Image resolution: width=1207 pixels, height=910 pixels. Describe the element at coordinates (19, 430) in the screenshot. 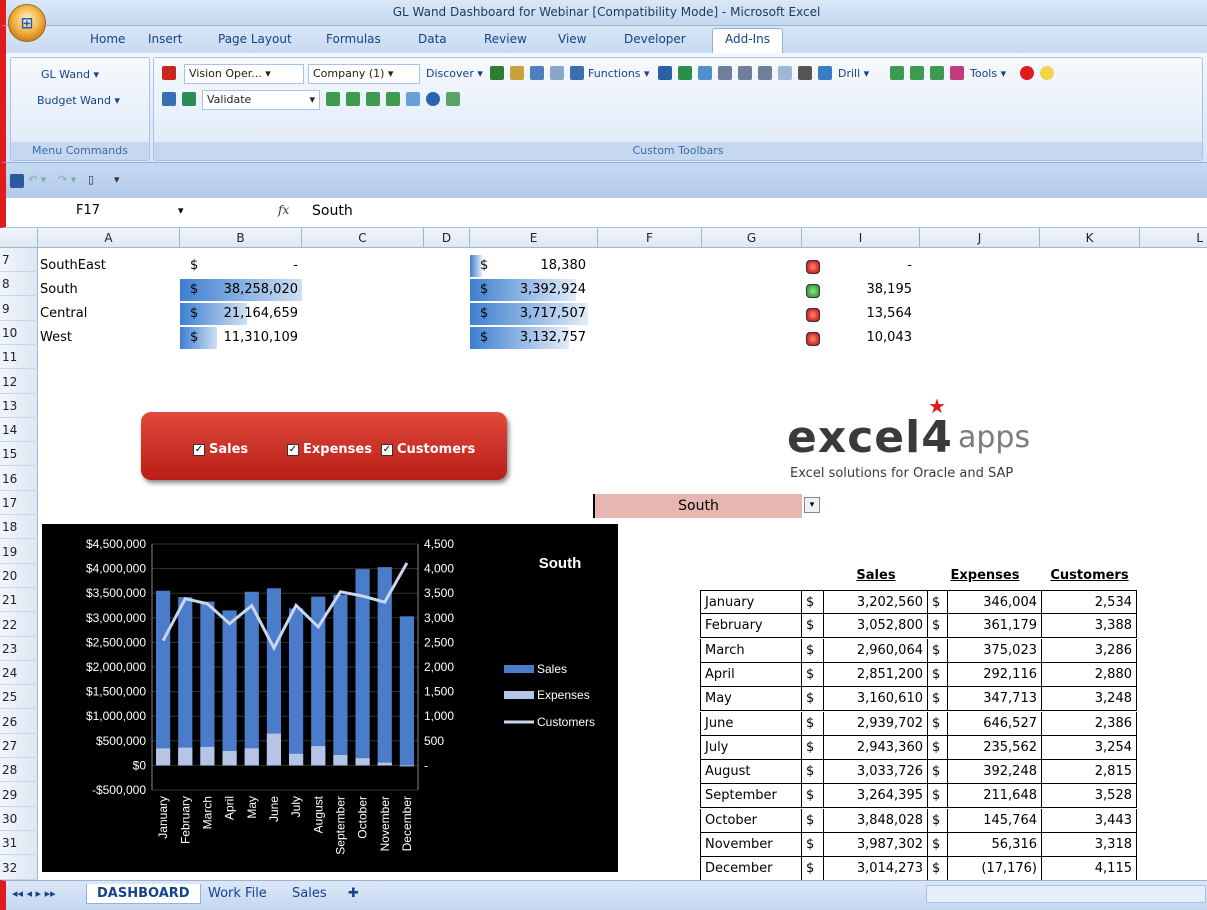

I see `row-header: 14` at that location.